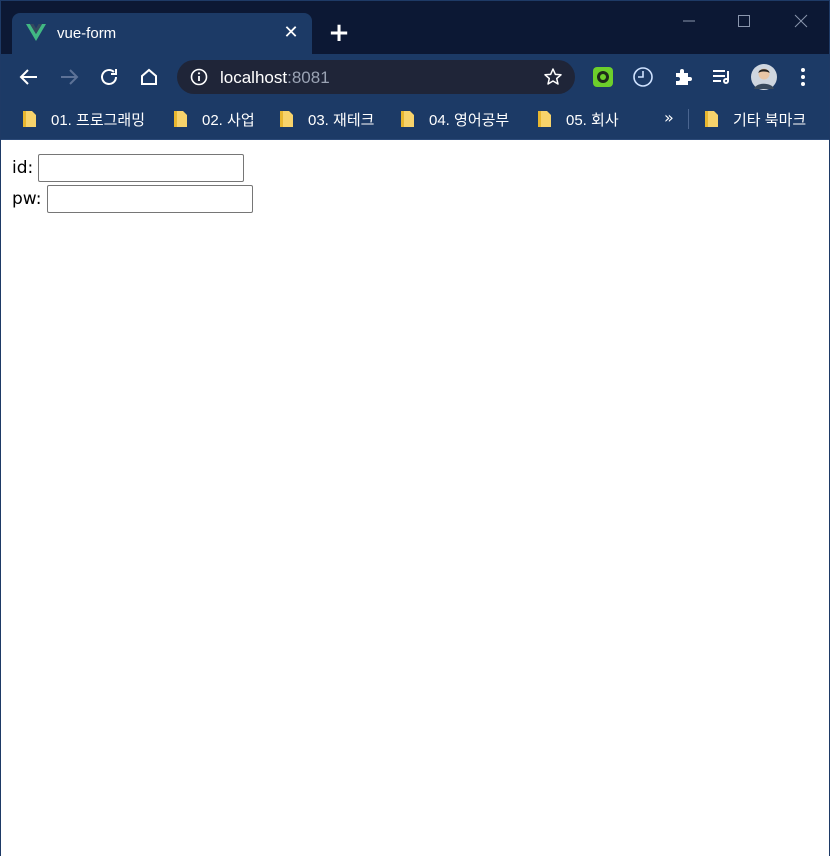  I want to click on id-row: id:, so click(128, 168).